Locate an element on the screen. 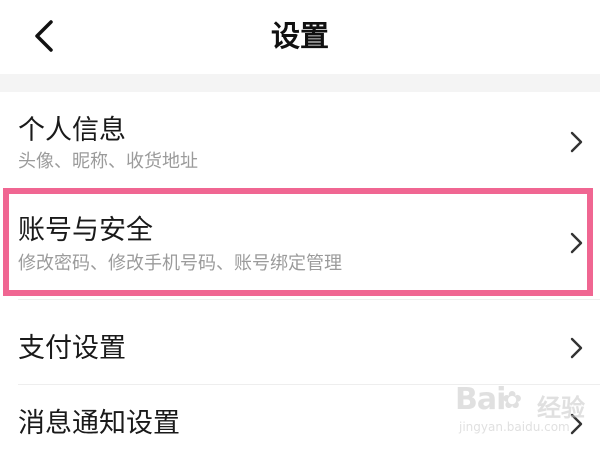  page-title: 设置 is located at coordinates (299, 36).